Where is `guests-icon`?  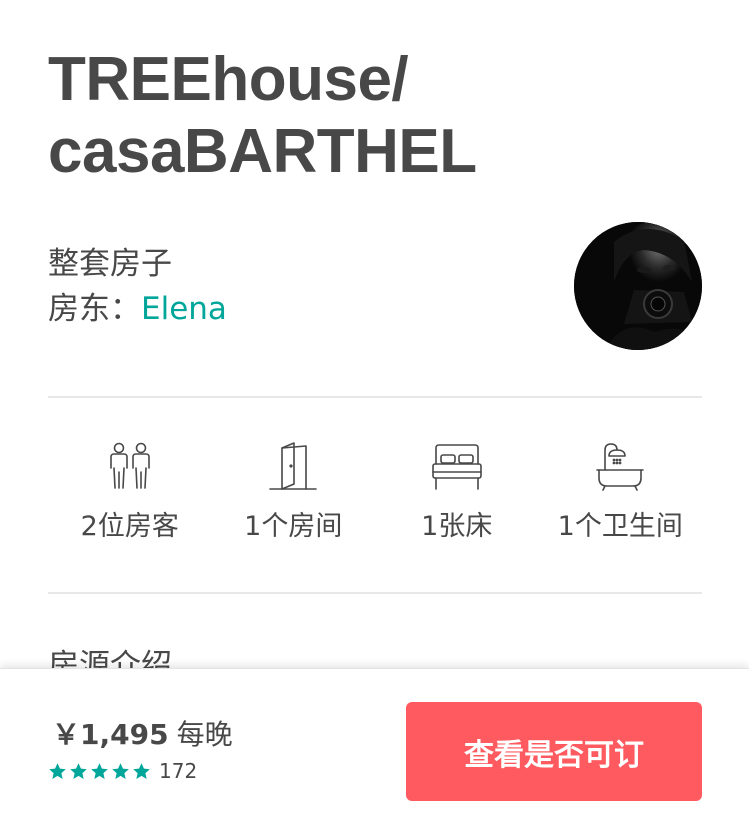 guests-icon is located at coordinates (130, 467).